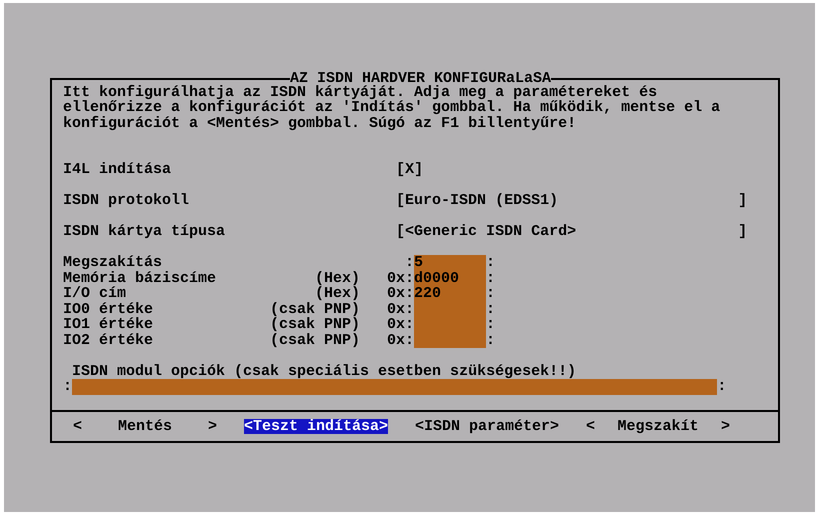 This screenshot has width=819, height=515. Describe the element at coordinates (392, 107) in the screenshot. I see `intro-text: Itt konfigurálhatja az ISDN kártyáját. Adja meg a paramétereket és ellenőrizze a konfigurációt az 'Indítás' gombbal. Ha működik, mentse el a konfigurációt a <Mentés> gombbal. Súgó az F1 billentyűre!` at that location.